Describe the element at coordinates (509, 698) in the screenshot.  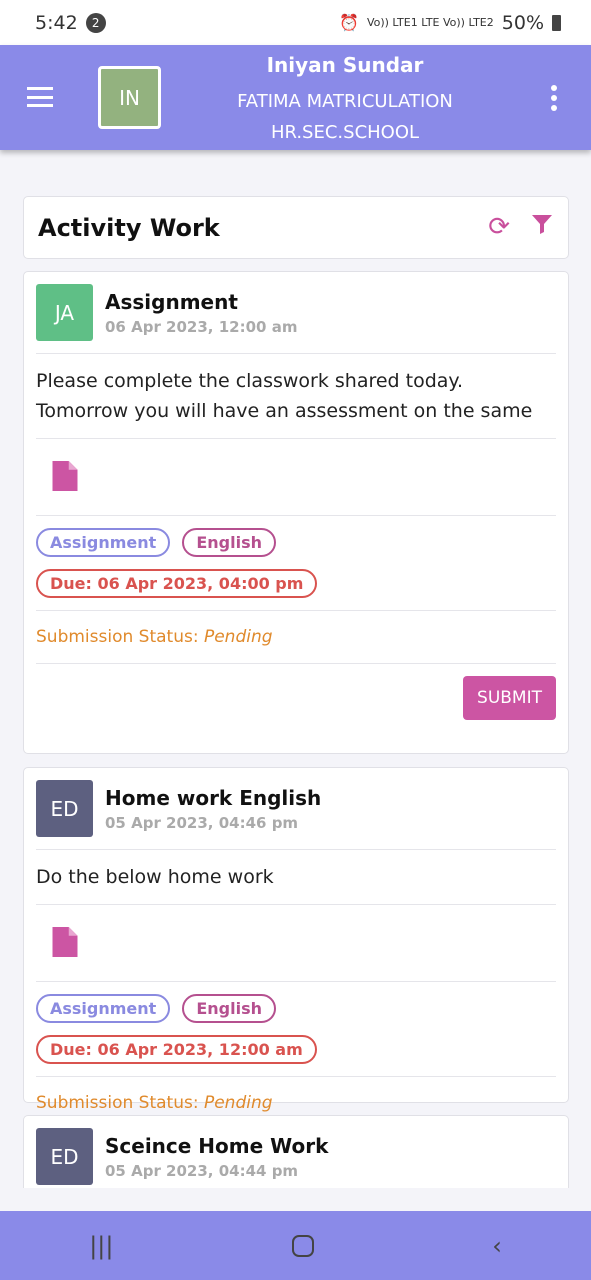
I see `submit-button: SUBMIT` at that location.